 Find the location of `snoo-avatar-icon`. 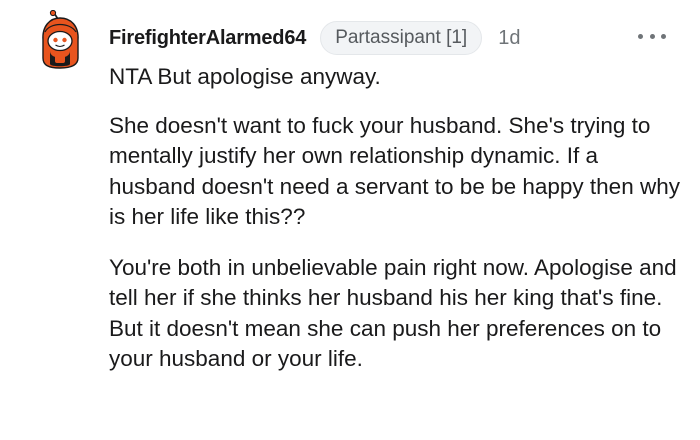

snoo-avatar-icon is located at coordinates (60, 39).